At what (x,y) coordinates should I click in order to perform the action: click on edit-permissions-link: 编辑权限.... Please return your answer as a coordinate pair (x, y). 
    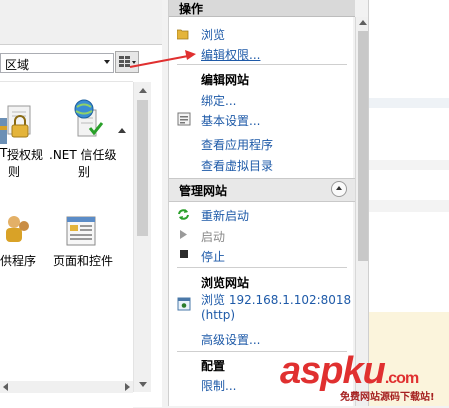
    Looking at the image, I should click on (230, 54).